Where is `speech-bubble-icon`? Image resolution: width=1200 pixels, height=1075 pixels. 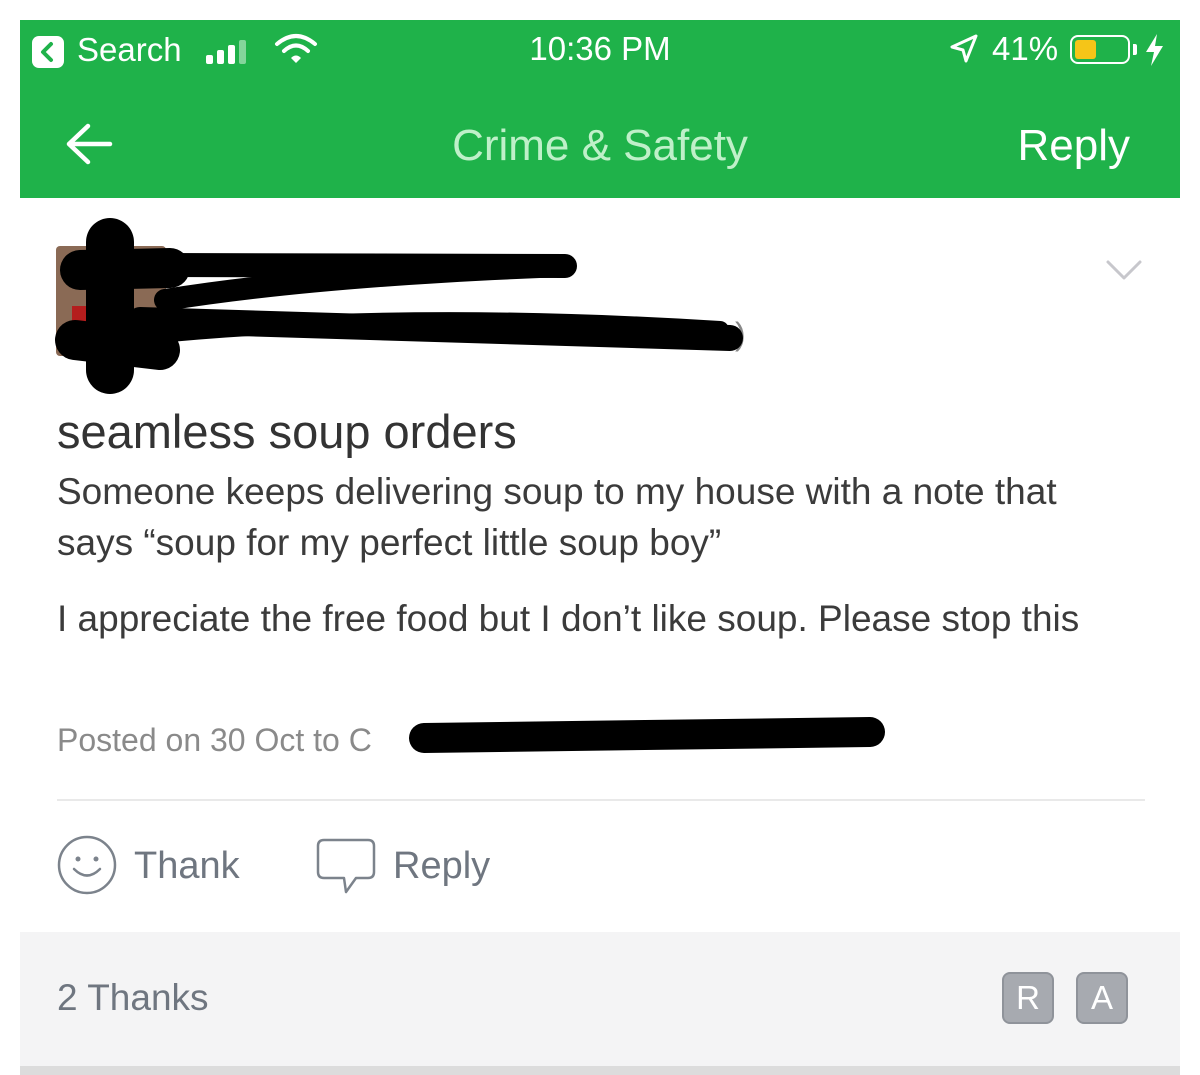 speech-bubble-icon is located at coordinates (346, 866).